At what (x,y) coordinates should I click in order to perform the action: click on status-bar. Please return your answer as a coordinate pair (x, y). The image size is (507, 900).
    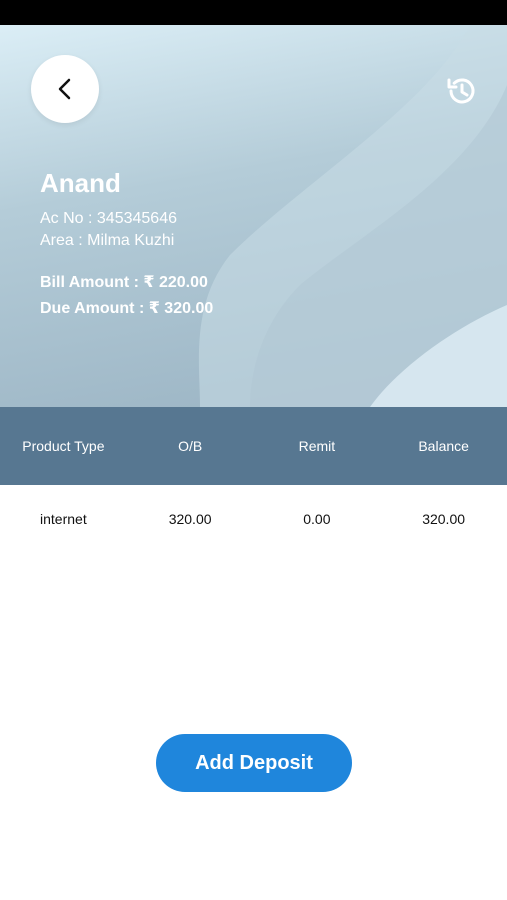
    Looking at the image, I should click on (253, 12).